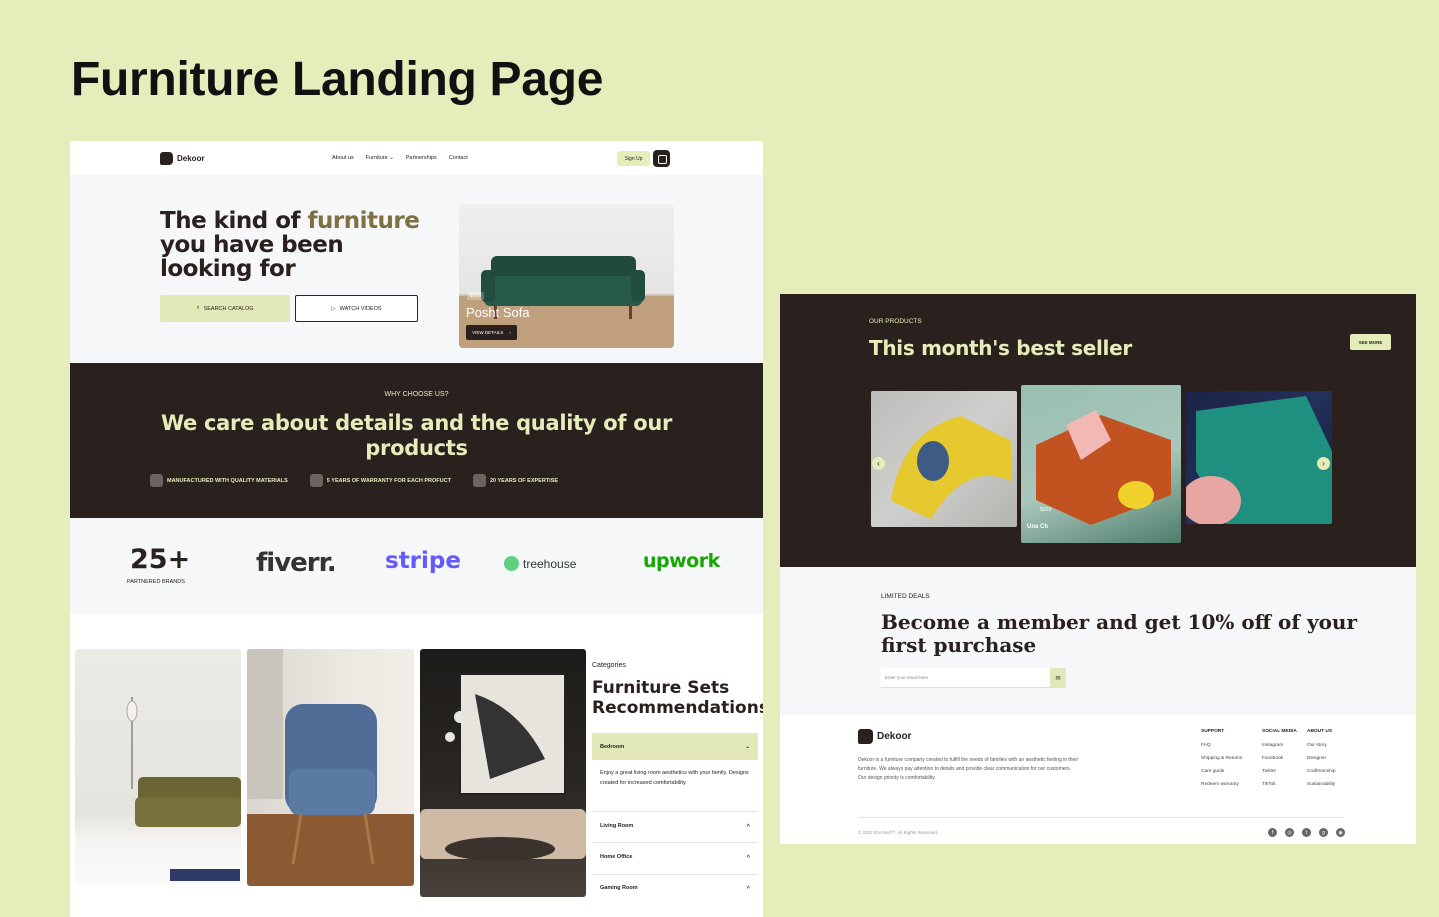 The width and height of the screenshot is (1439, 917). I want to click on email-submit-button: ✉, so click(1058, 678).